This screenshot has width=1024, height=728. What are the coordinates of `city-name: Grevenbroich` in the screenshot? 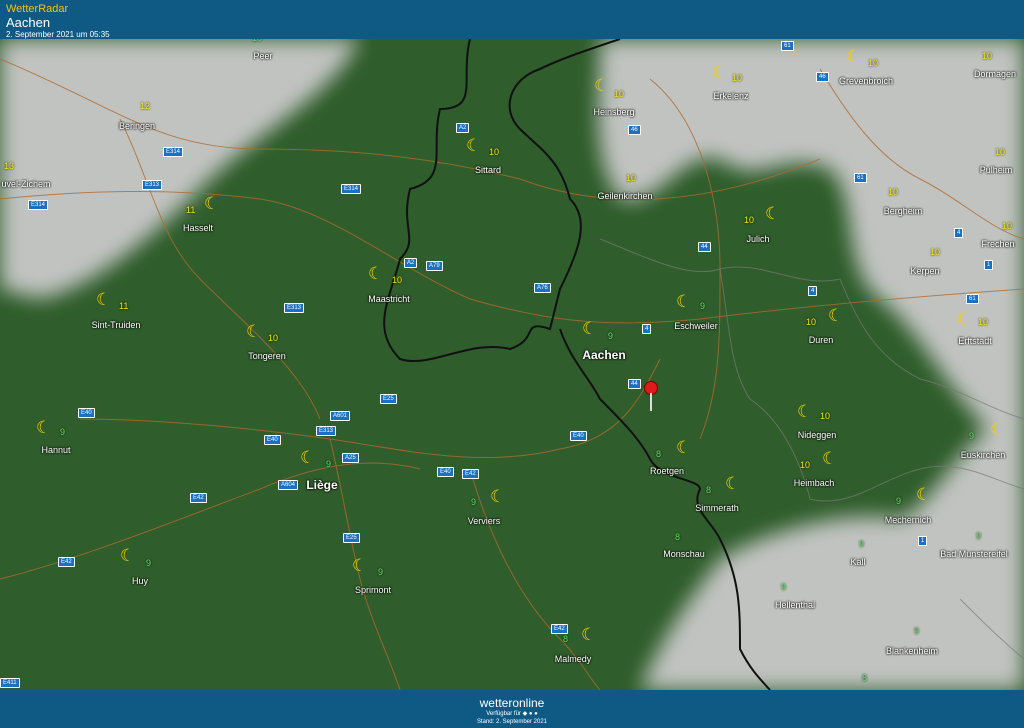 It's located at (866, 81).